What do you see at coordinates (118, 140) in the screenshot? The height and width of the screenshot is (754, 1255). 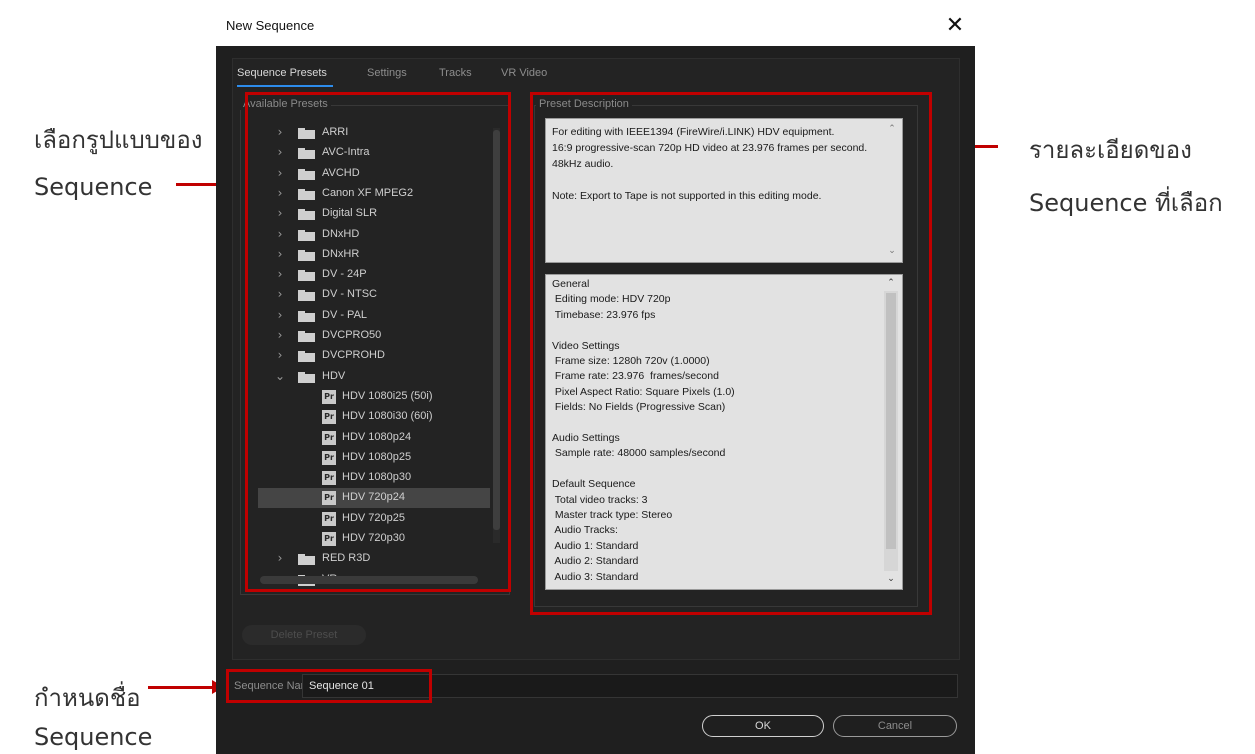 I see `annotation-choose-preset-line1: เลือกรูปแบบของ` at bounding box center [118, 140].